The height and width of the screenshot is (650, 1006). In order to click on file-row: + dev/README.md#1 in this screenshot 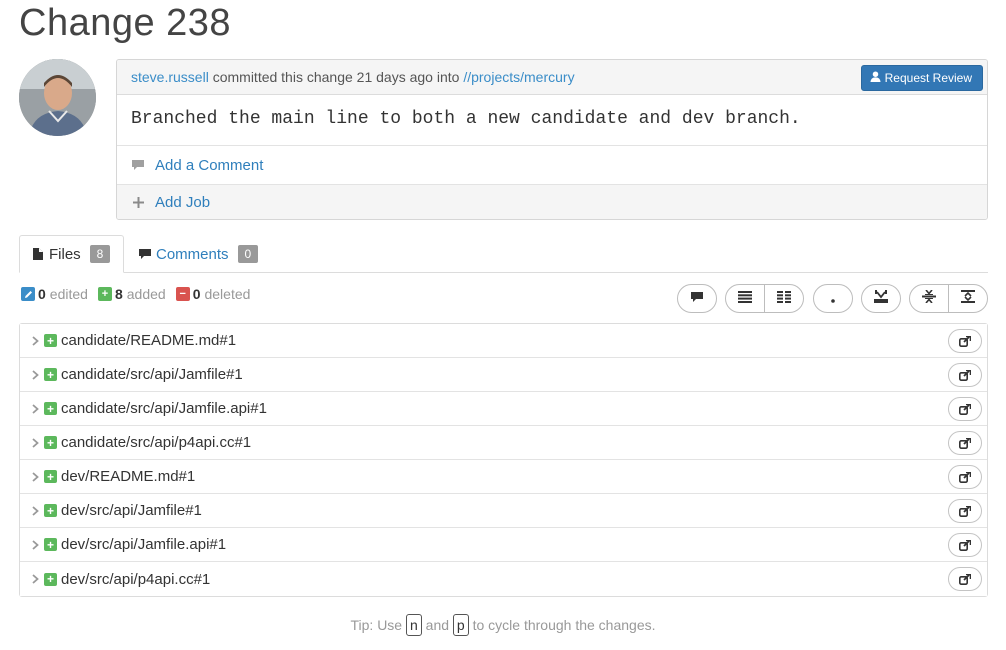, I will do `click(503, 477)`.